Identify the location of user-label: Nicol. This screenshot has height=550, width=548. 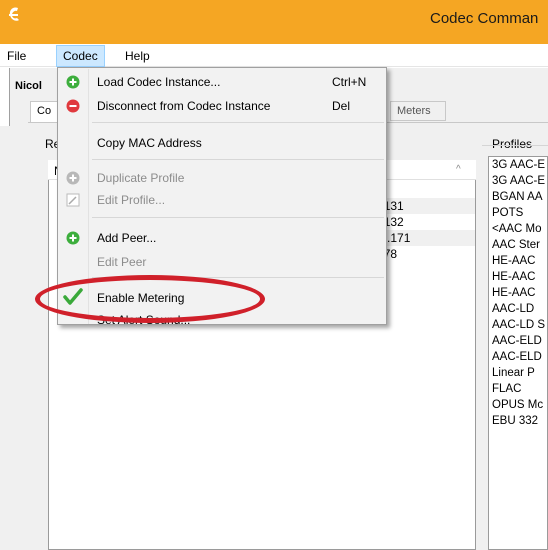
(28, 86).